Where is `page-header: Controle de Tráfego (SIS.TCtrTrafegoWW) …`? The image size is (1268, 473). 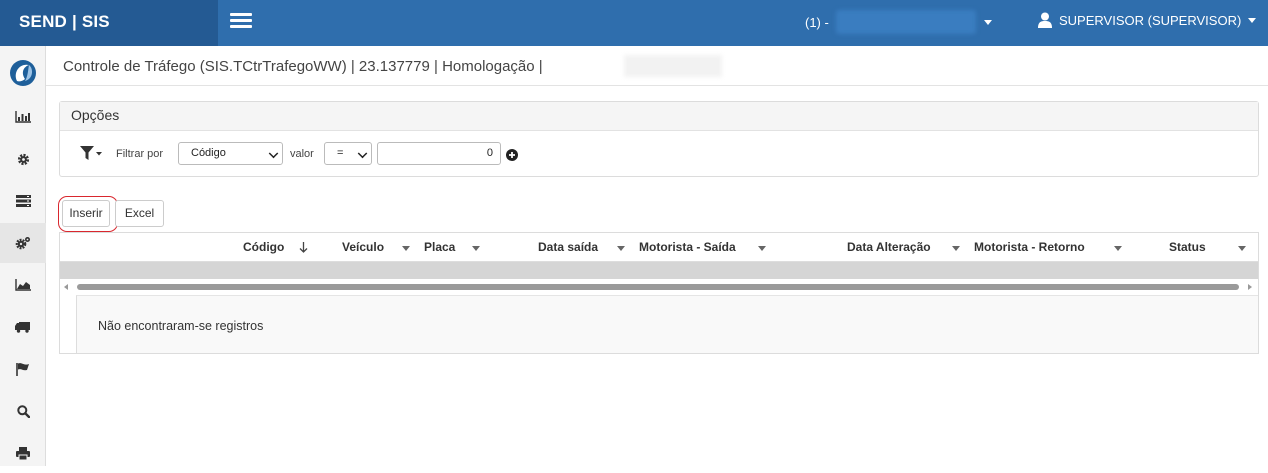
page-header: Controle de Tráfego (SIS.TCtrTrafegoWW) … is located at coordinates (657, 66).